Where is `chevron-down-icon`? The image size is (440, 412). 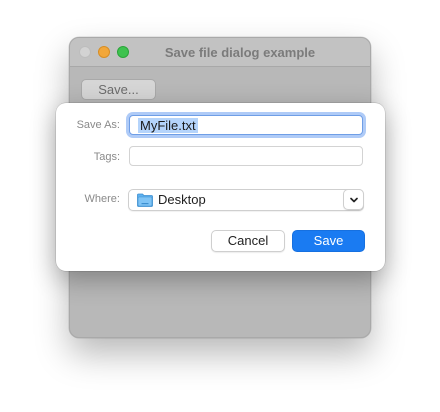 chevron-down-icon is located at coordinates (354, 200).